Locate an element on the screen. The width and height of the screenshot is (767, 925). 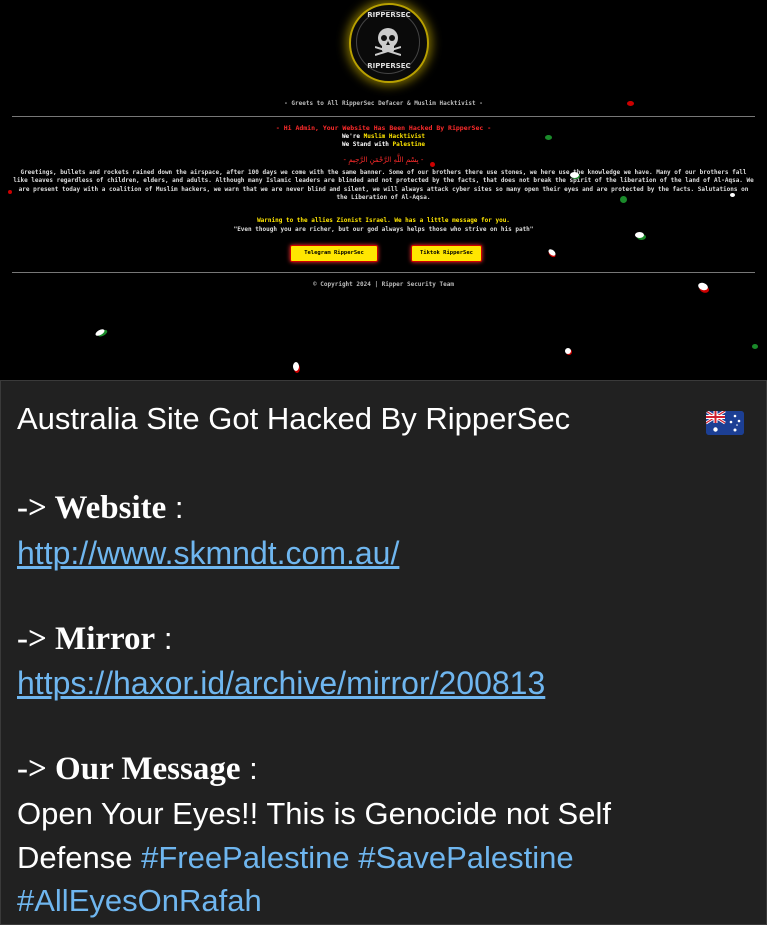
skull-icon is located at coordinates (388, 42).